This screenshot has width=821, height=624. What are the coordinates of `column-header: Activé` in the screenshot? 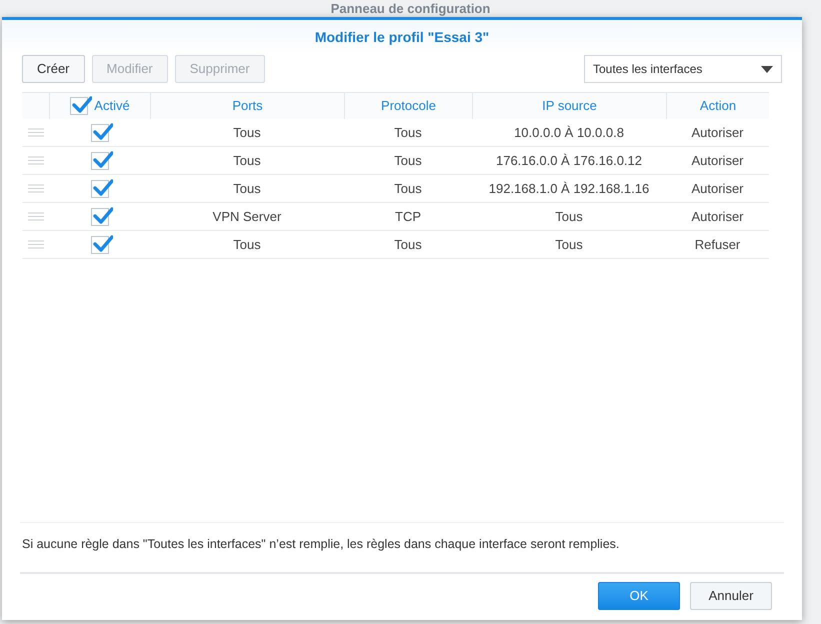 It's located at (112, 106).